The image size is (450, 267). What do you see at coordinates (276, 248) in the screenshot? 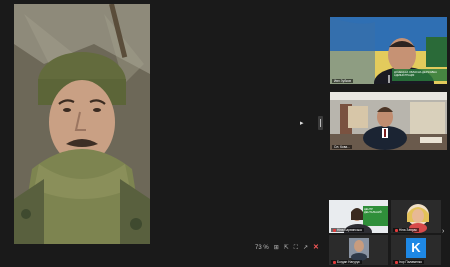
I see `grid-view-icon: ⊞` at bounding box center [276, 248].